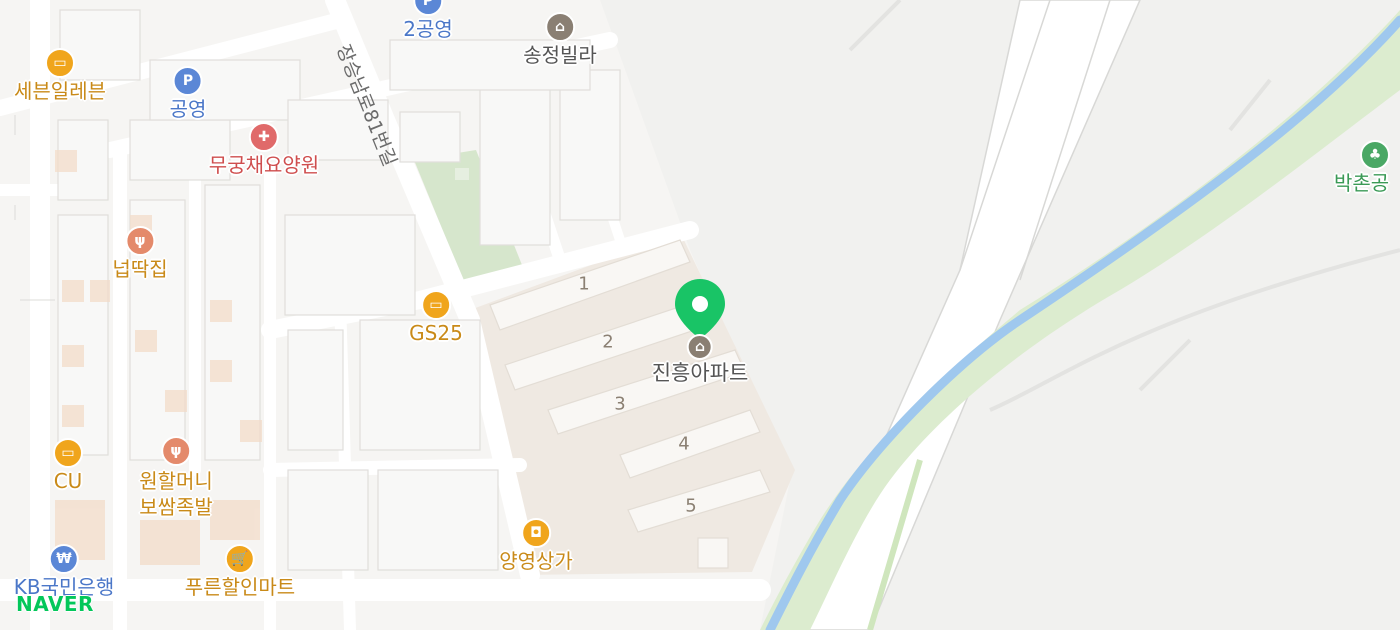 This screenshot has height=630, width=1400. Describe the element at coordinates (68, 481) in the screenshot. I see `poi-label: CU` at that location.